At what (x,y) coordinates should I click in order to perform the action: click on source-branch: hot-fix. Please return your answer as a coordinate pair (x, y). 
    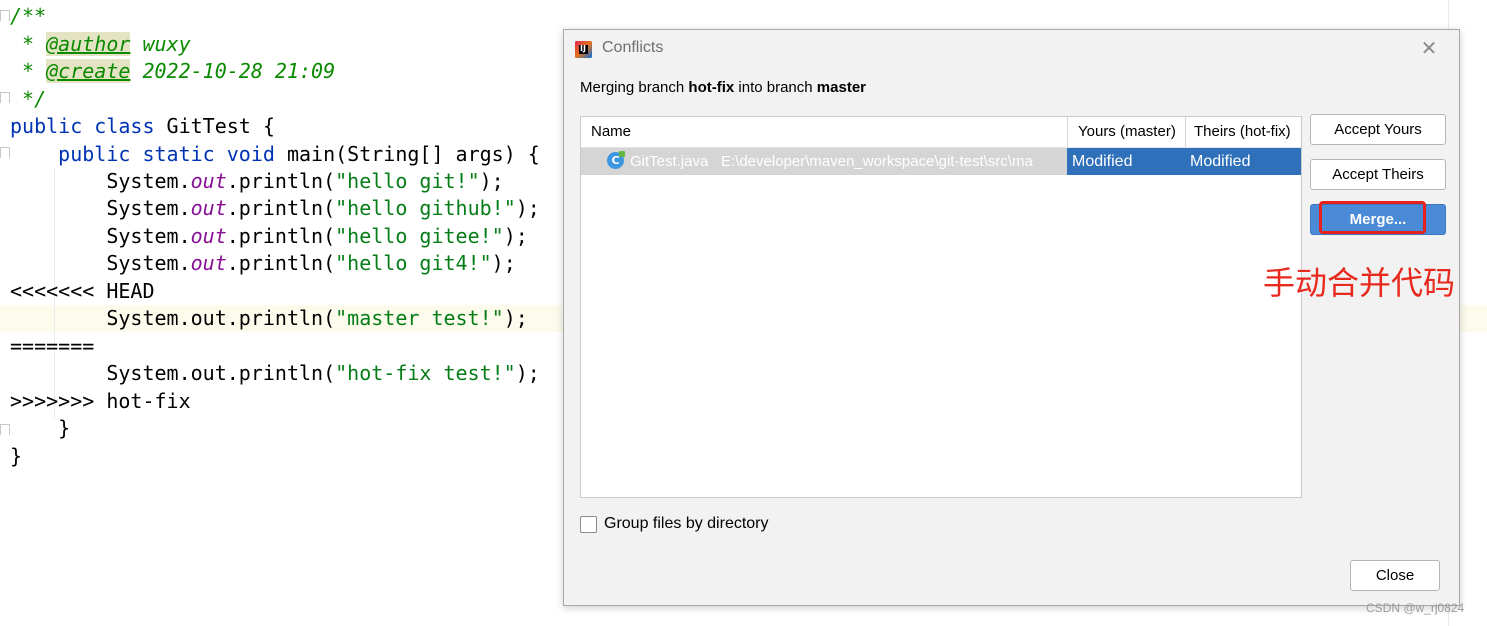
    Looking at the image, I should click on (711, 87).